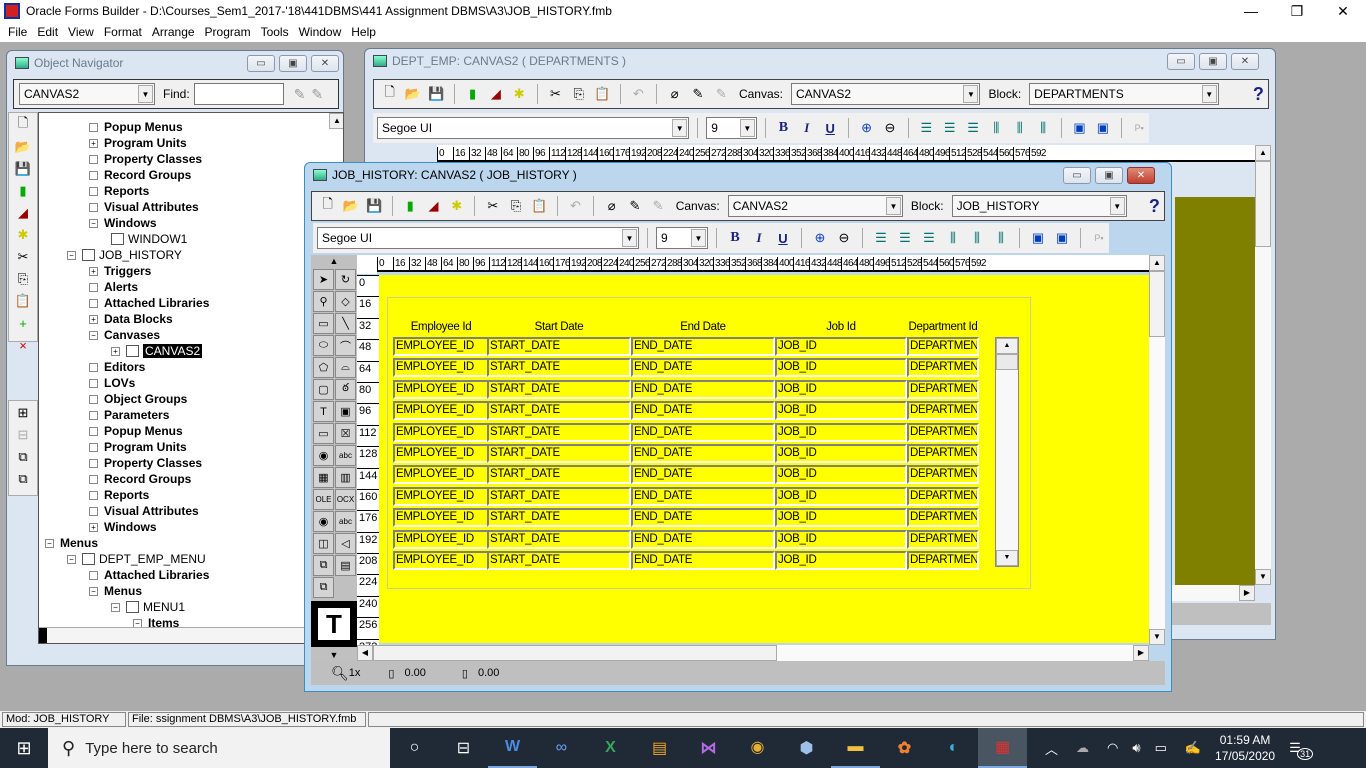 The height and width of the screenshot is (768, 1366). What do you see at coordinates (325, 63) in the screenshot?
I see `navigator-close-button: ✕` at bounding box center [325, 63].